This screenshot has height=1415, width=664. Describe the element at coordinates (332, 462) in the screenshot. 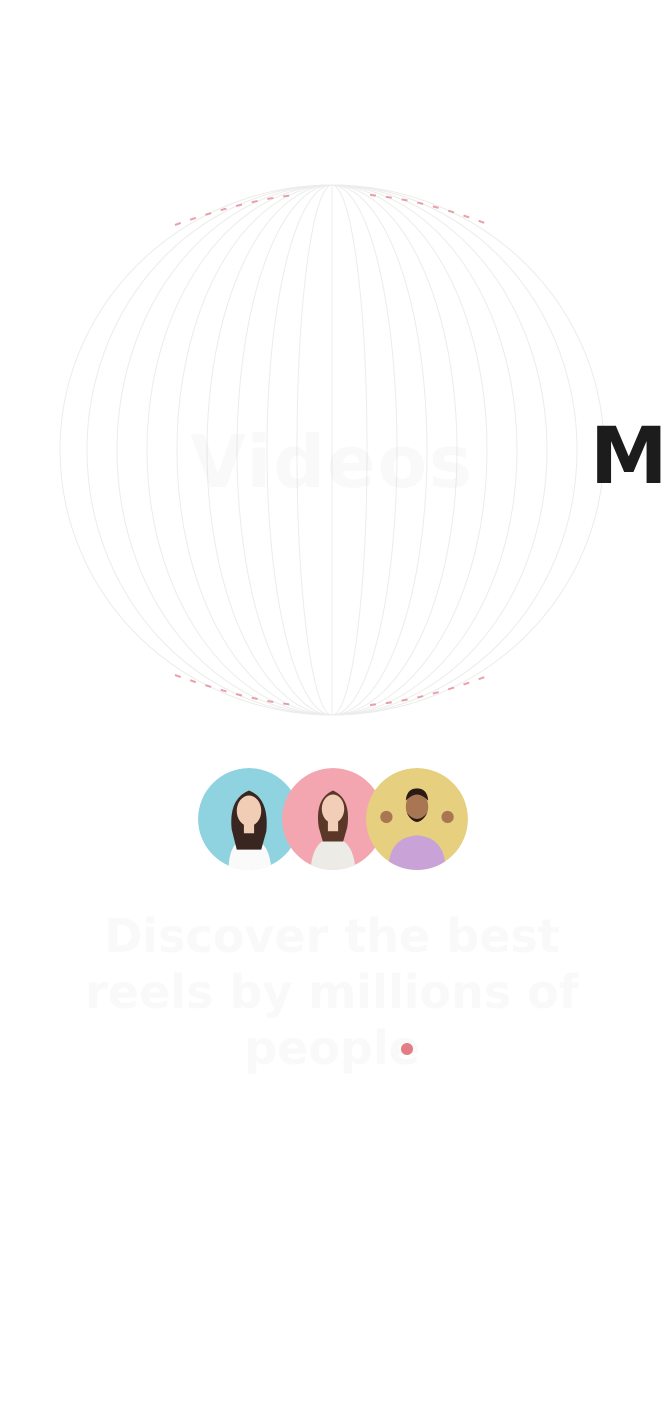

I see `headline-text: Videos` at that location.